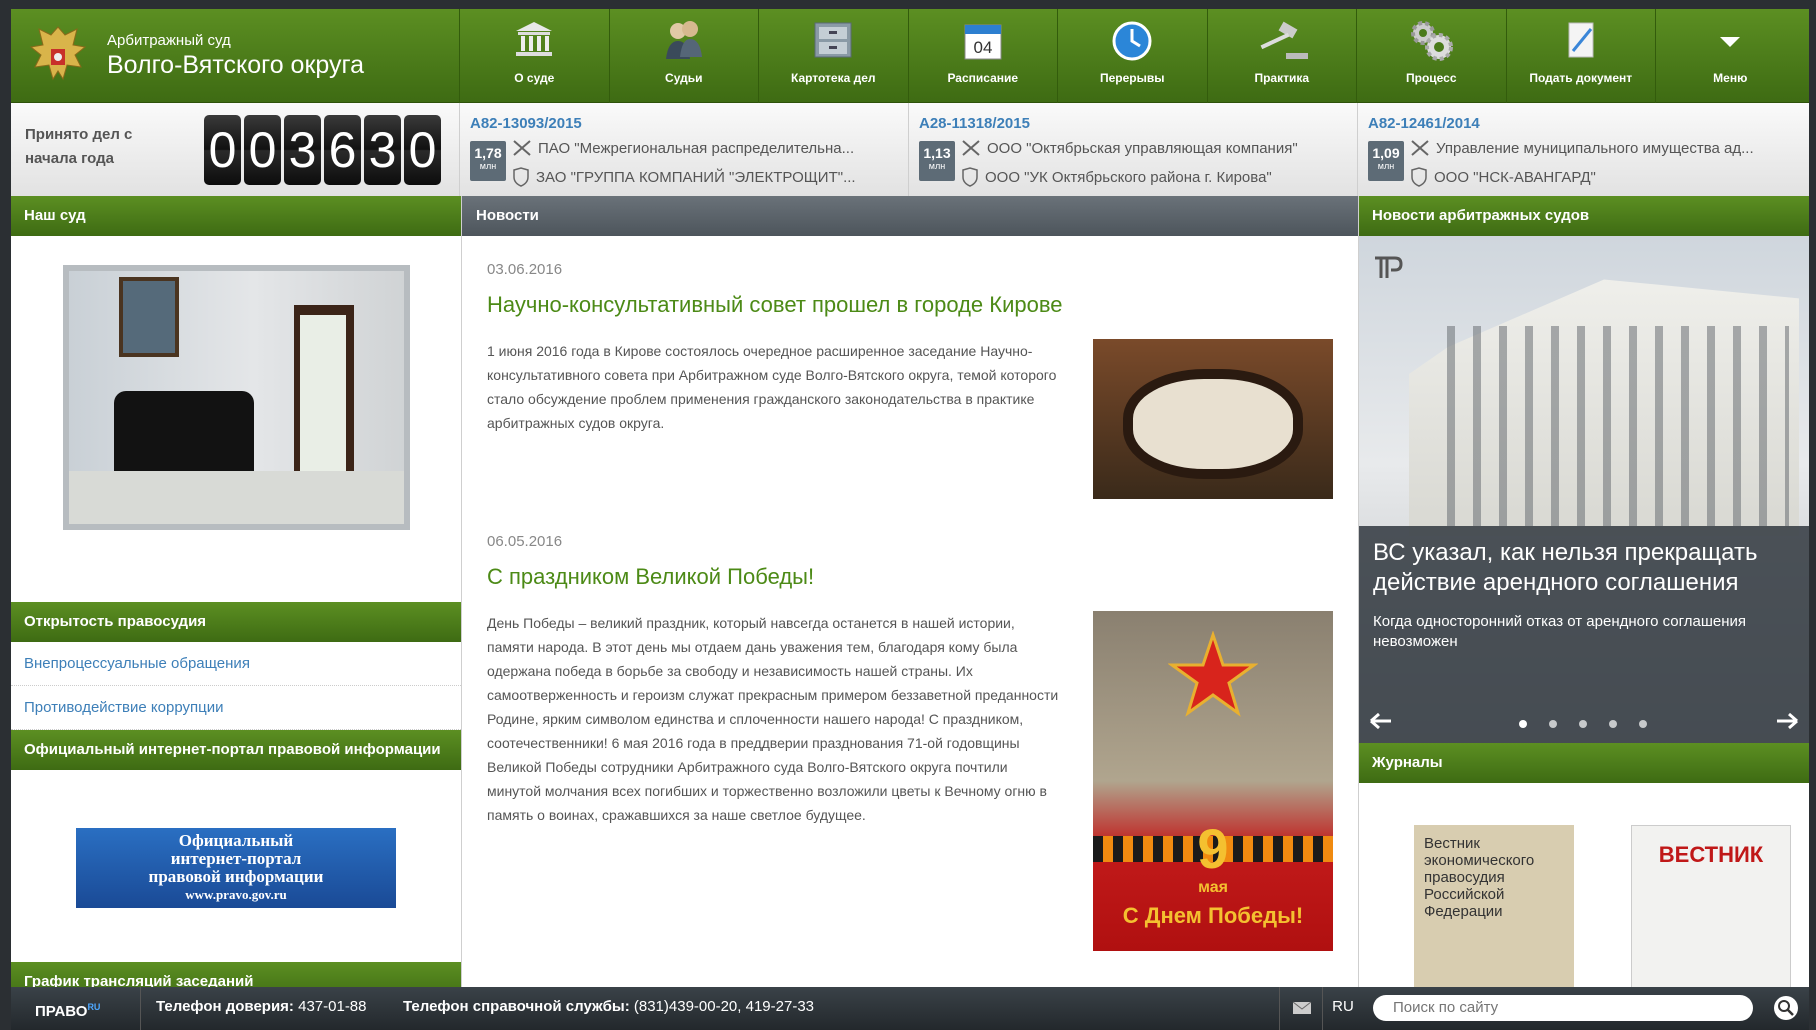 The width and height of the screenshot is (1816, 1030). I want to click on journal-title: ВЕСТНИК, so click(1711, 854).